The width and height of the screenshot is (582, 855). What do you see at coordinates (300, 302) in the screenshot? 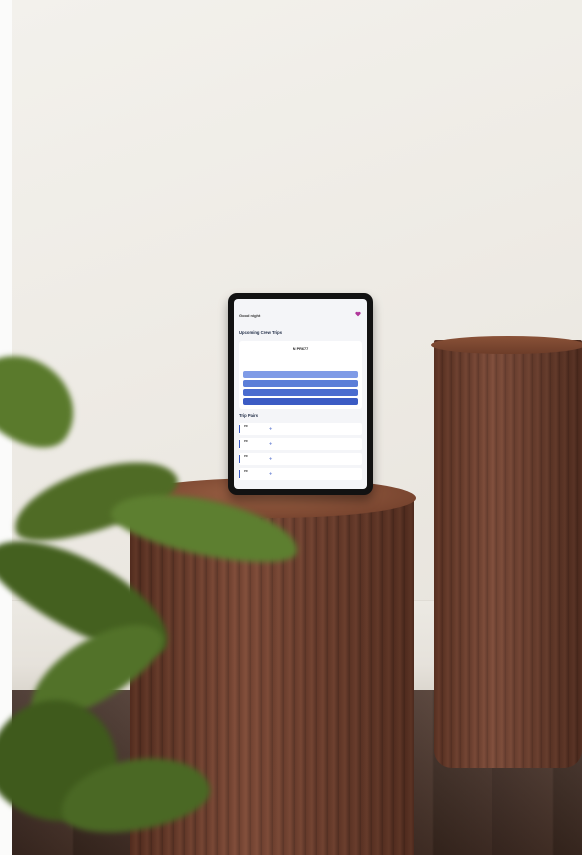
I see `status-bar` at bounding box center [300, 302].